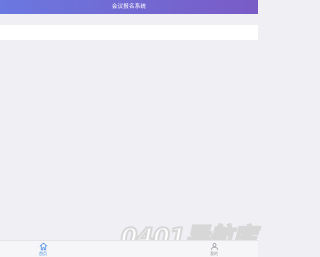 The image size is (320, 257). What do you see at coordinates (214, 247) in the screenshot?
I see `user-icon` at bounding box center [214, 247].